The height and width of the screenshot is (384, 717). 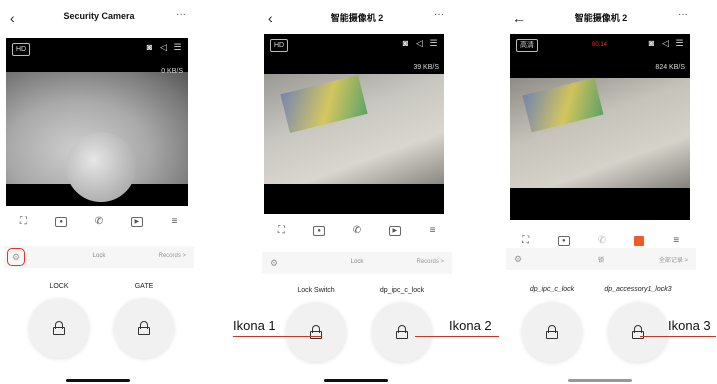 I want to click on control-row: ⛶ ● ✆ ≡, so click(x=601, y=241).